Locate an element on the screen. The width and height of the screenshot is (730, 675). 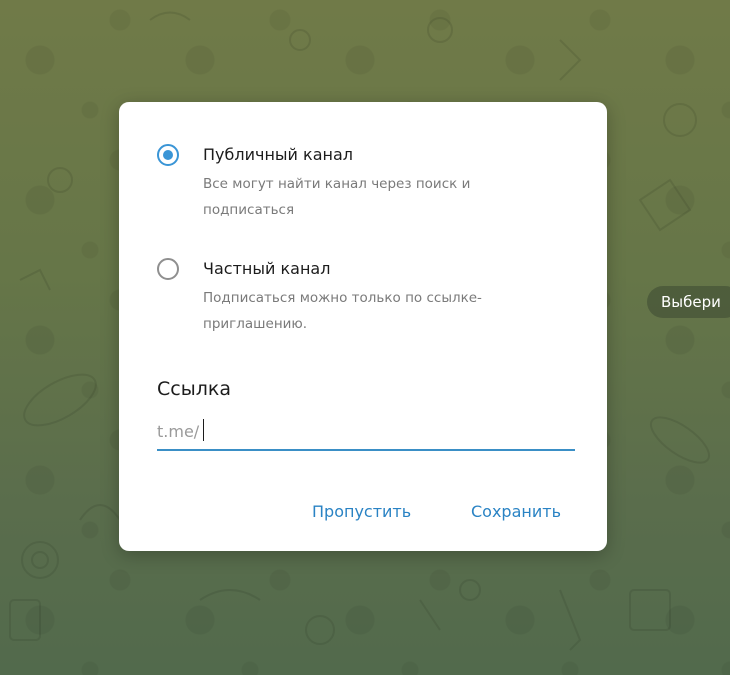
link-field is located at coordinates (366, 434).